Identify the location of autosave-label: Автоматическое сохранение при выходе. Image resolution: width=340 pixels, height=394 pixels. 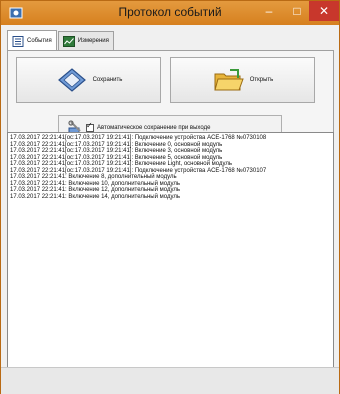
(154, 128).